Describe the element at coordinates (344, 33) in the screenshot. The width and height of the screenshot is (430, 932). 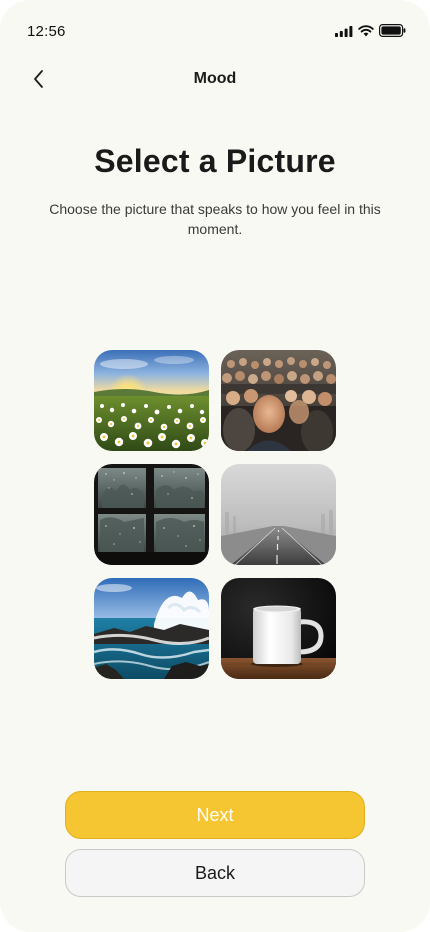
I see `signal-icon` at that location.